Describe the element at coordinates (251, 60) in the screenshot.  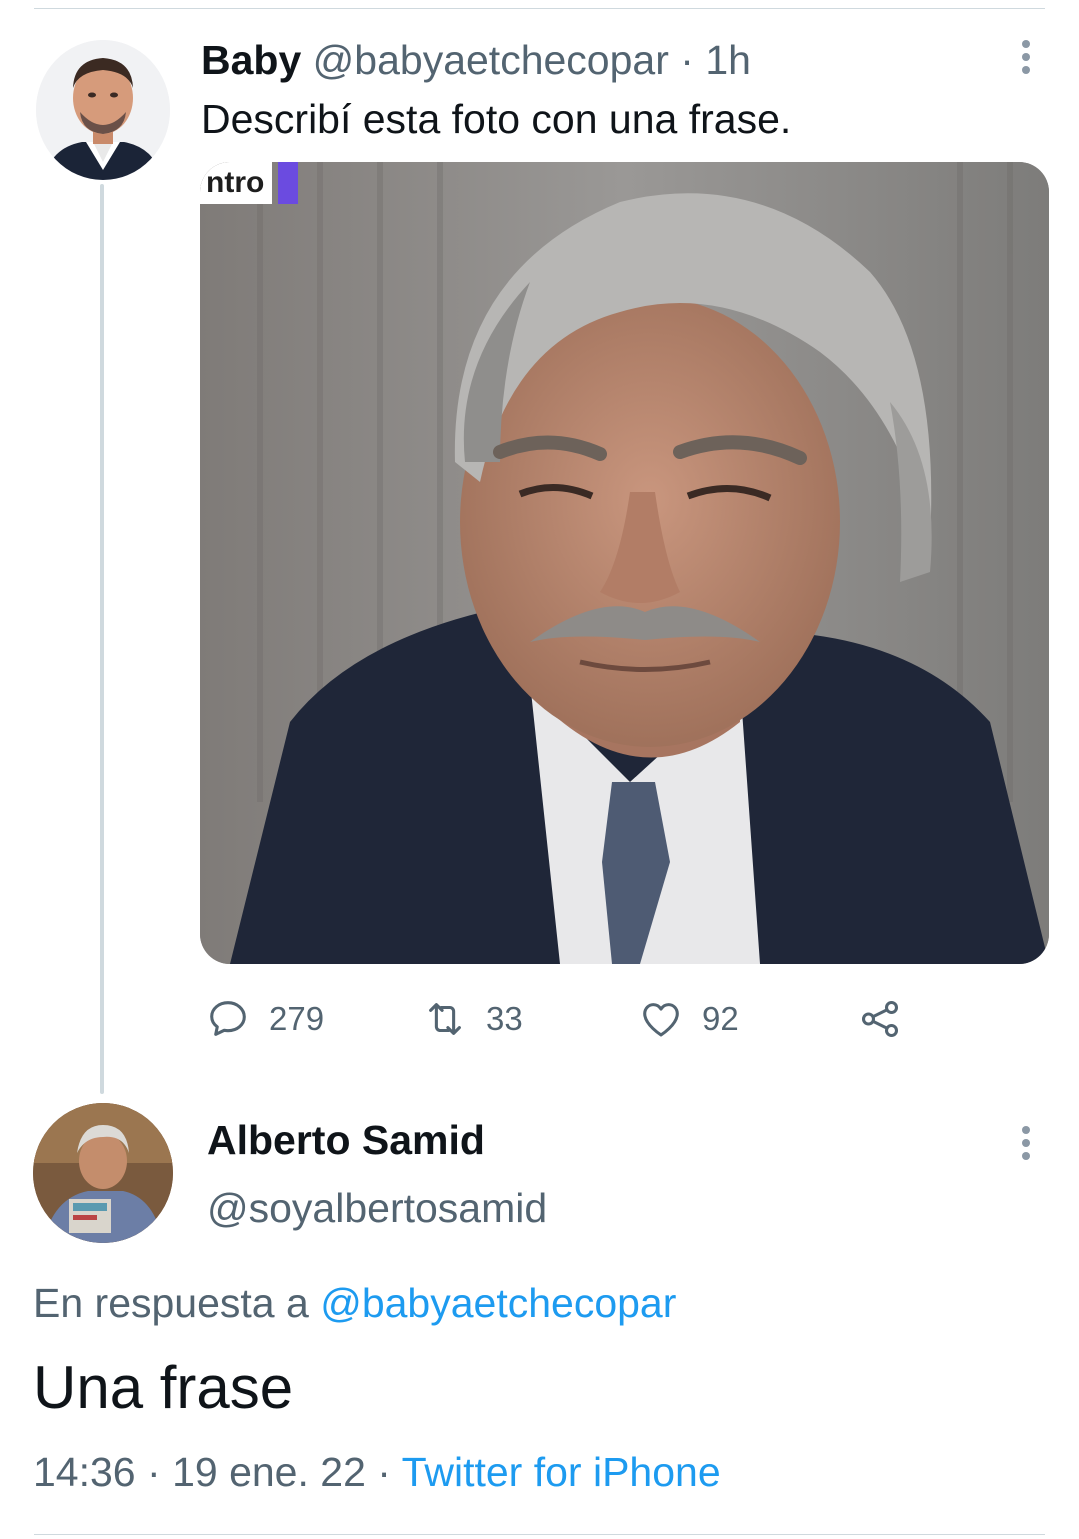
I see `author-name: Baby` at that location.